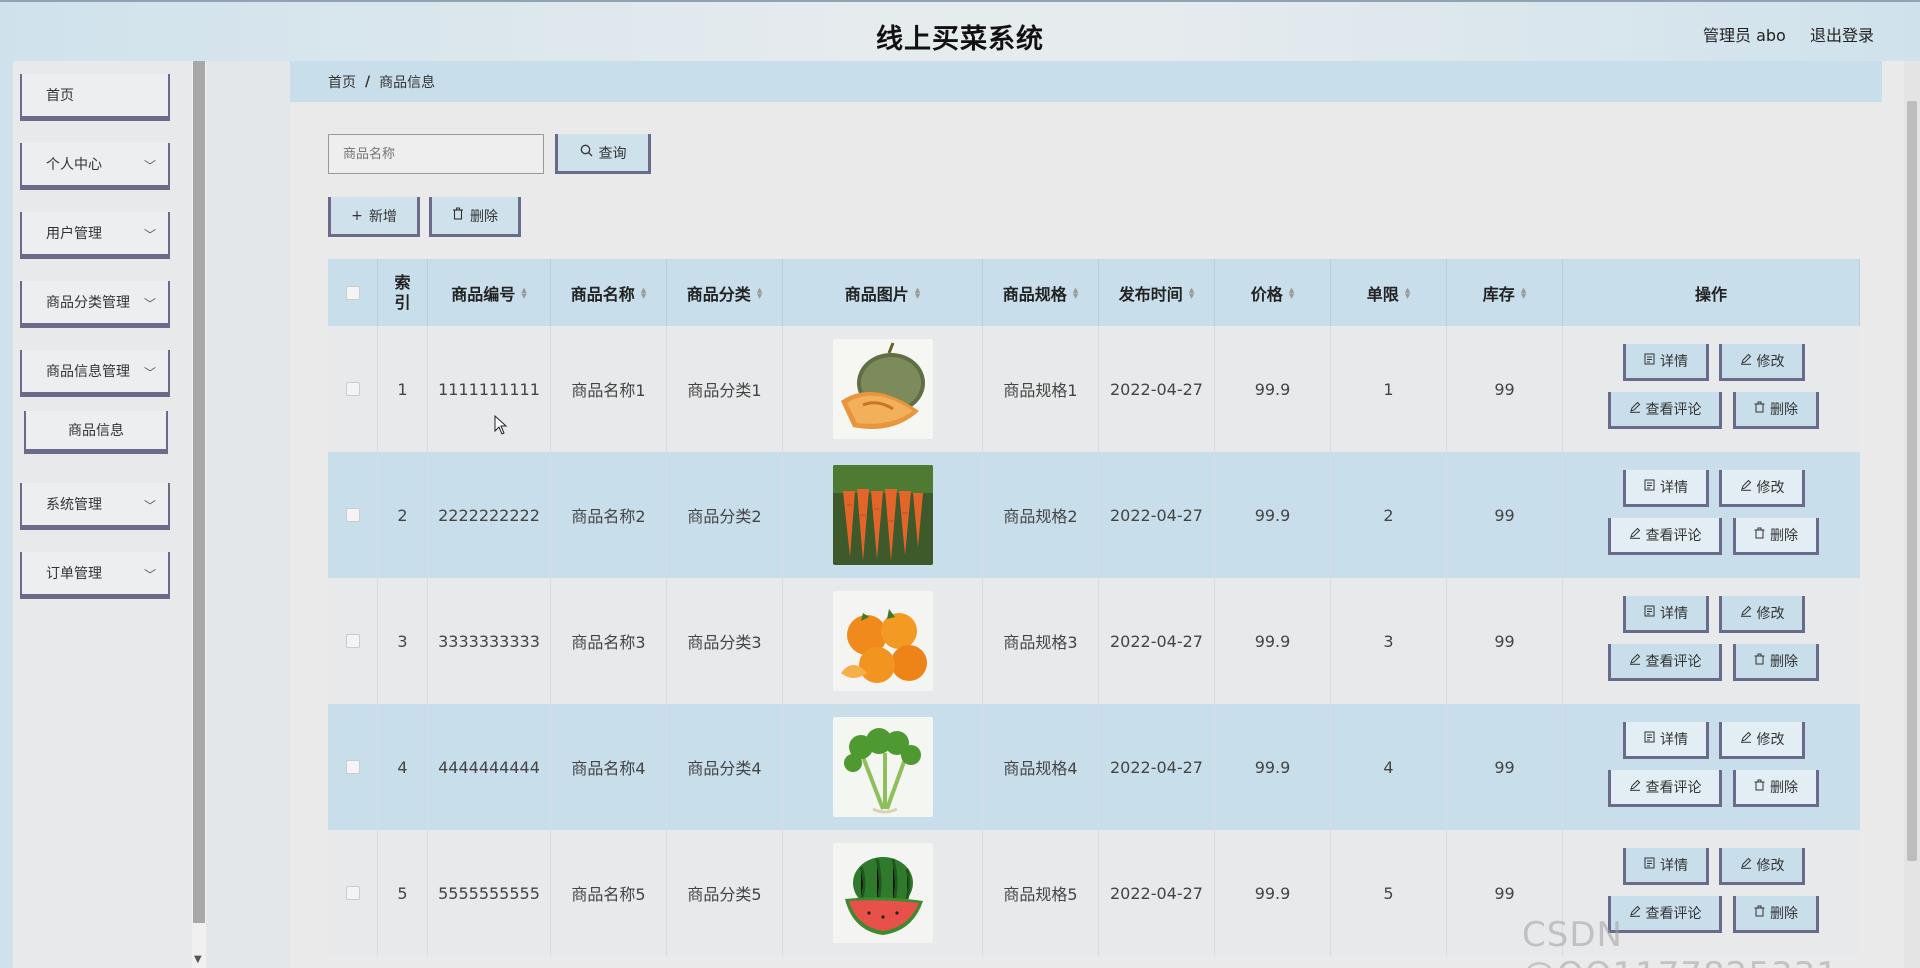 The height and width of the screenshot is (968, 1920). I want to click on header-index: 索引, so click(403, 292).